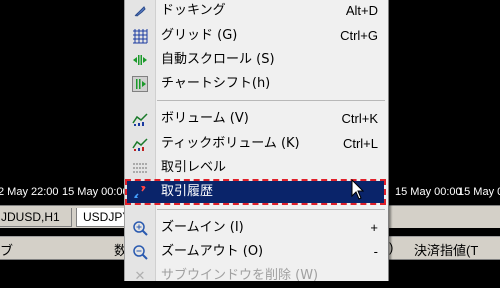 This screenshot has height=288, width=500. Describe the element at coordinates (140, 252) in the screenshot. I see `zoom-out-icon` at that location.